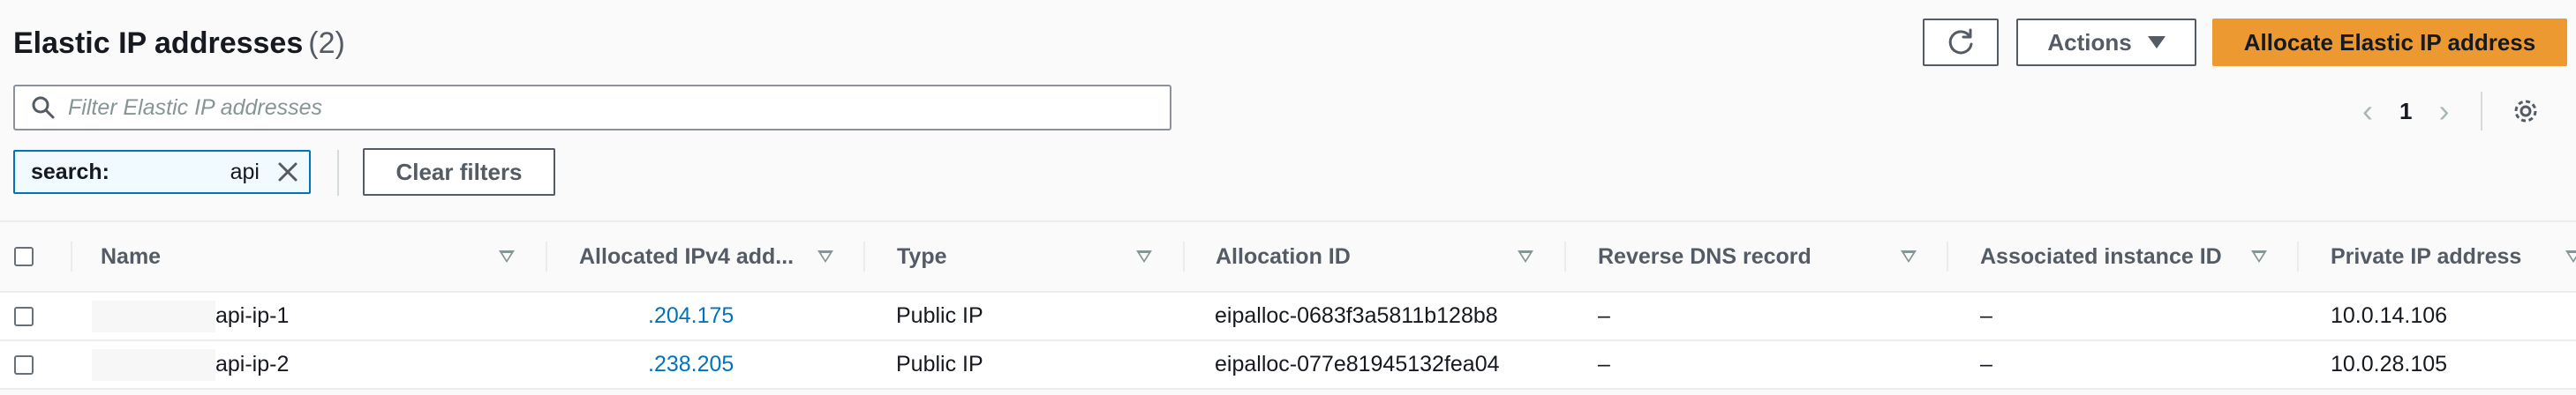 The height and width of the screenshot is (395, 2576). What do you see at coordinates (253, 316) in the screenshot?
I see `row-name: api-ip-1` at bounding box center [253, 316].